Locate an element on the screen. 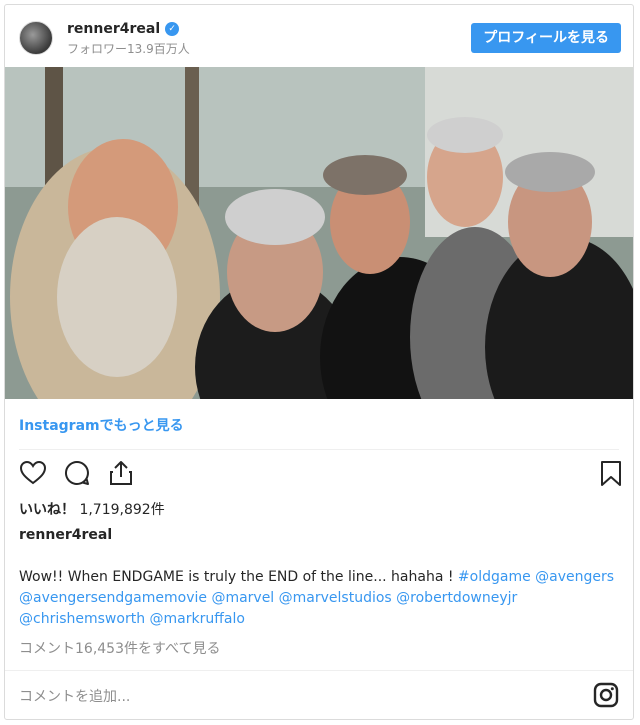 The image size is (640, 725). instagram-icon is located at coordinates (606, 695).